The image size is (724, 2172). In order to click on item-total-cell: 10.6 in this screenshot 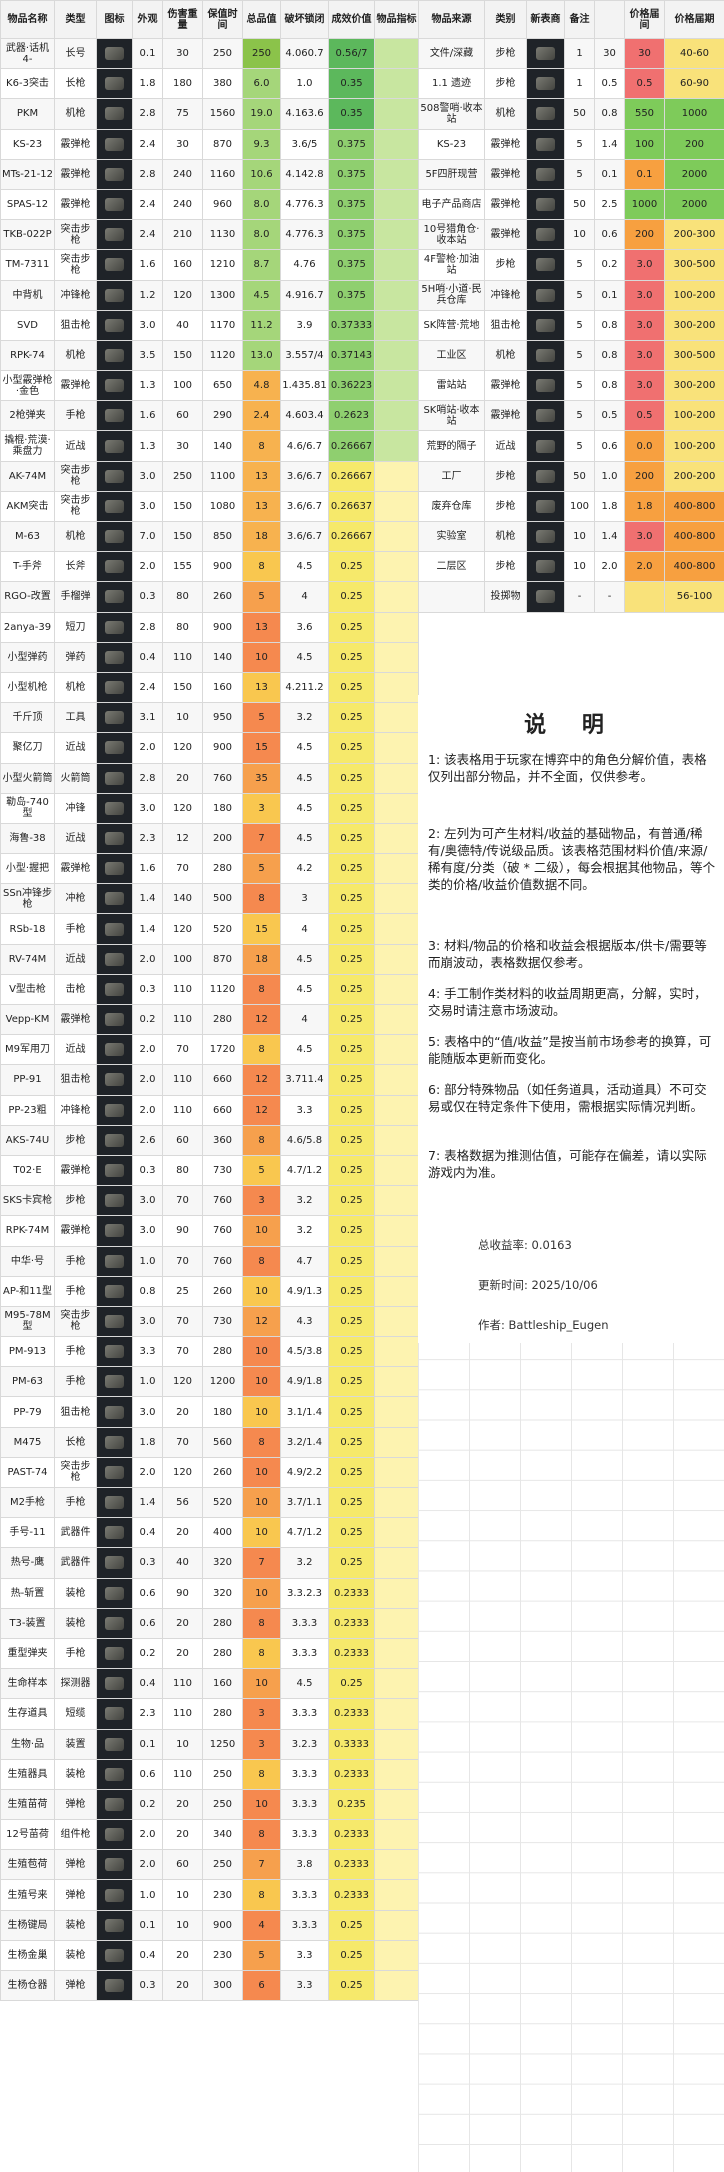, I will do `click(261, 174)`.